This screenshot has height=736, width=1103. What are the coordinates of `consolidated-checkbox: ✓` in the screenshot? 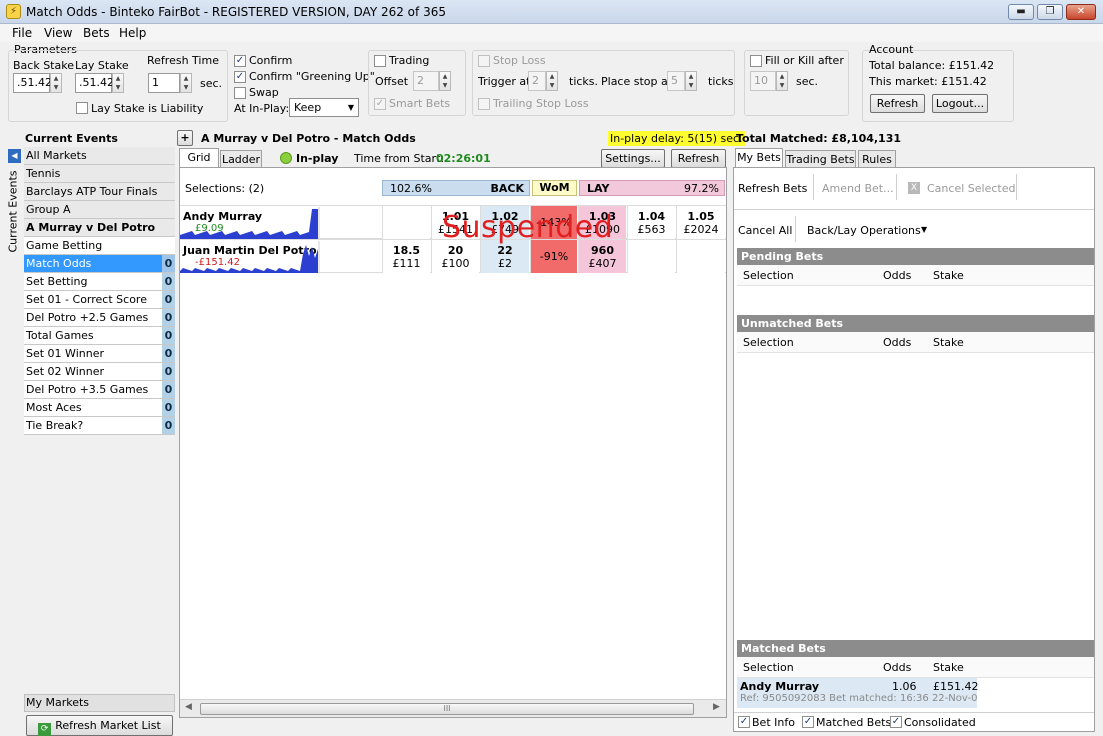 It's located at (896, 722).